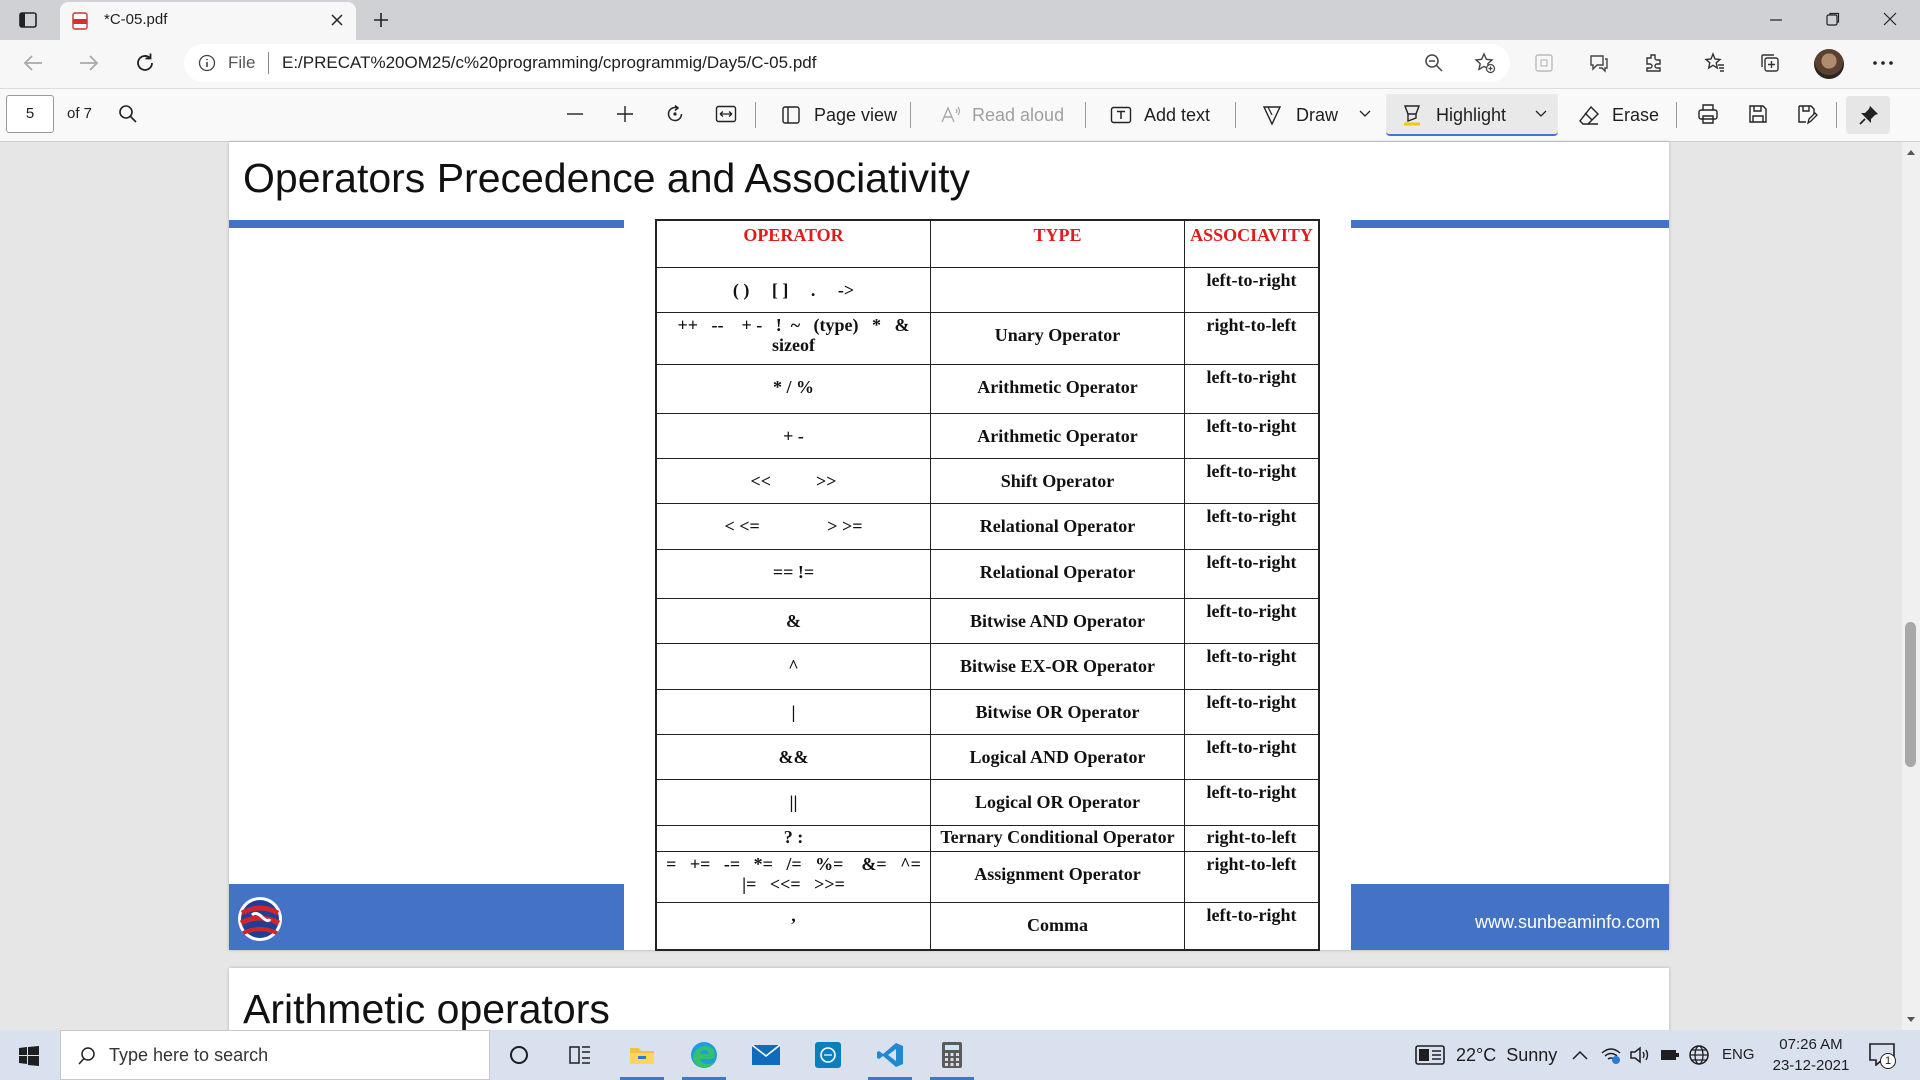  What do you see at coordinates (726, 114) in the screenshot?
I see `fit-page-icon` at bounding box center [726, 114].